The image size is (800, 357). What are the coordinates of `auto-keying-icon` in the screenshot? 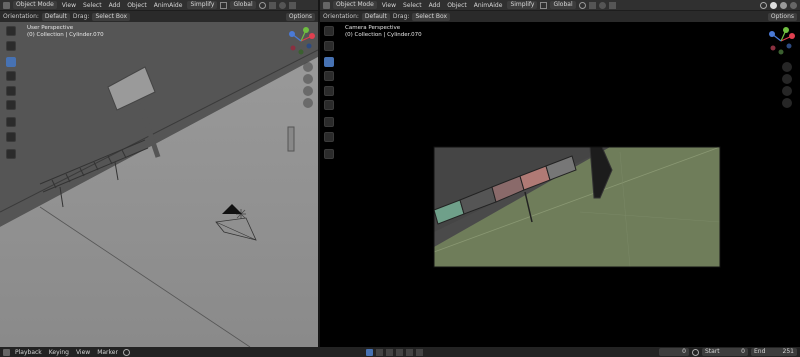 It's located at (126, 352).